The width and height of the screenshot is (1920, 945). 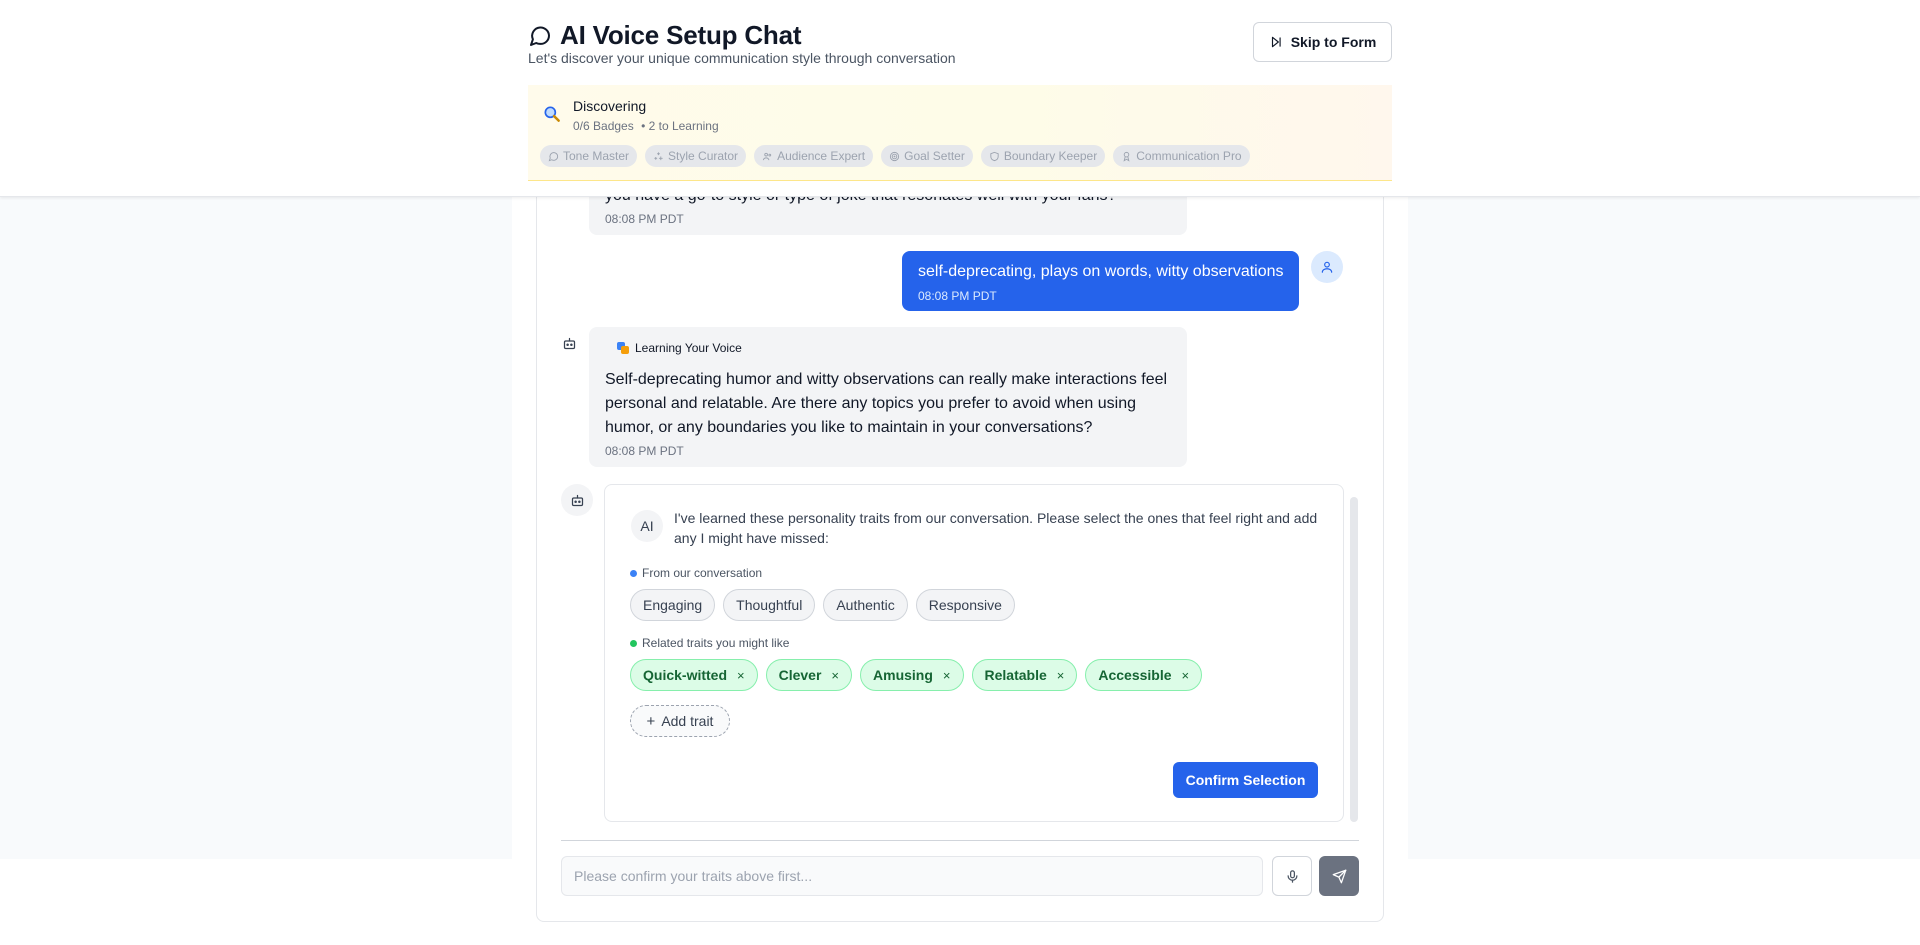 What do you see at coordinates (800, 675) in the screenshot?
I see `trait-label: Clever` at bounding box center [800, 675].